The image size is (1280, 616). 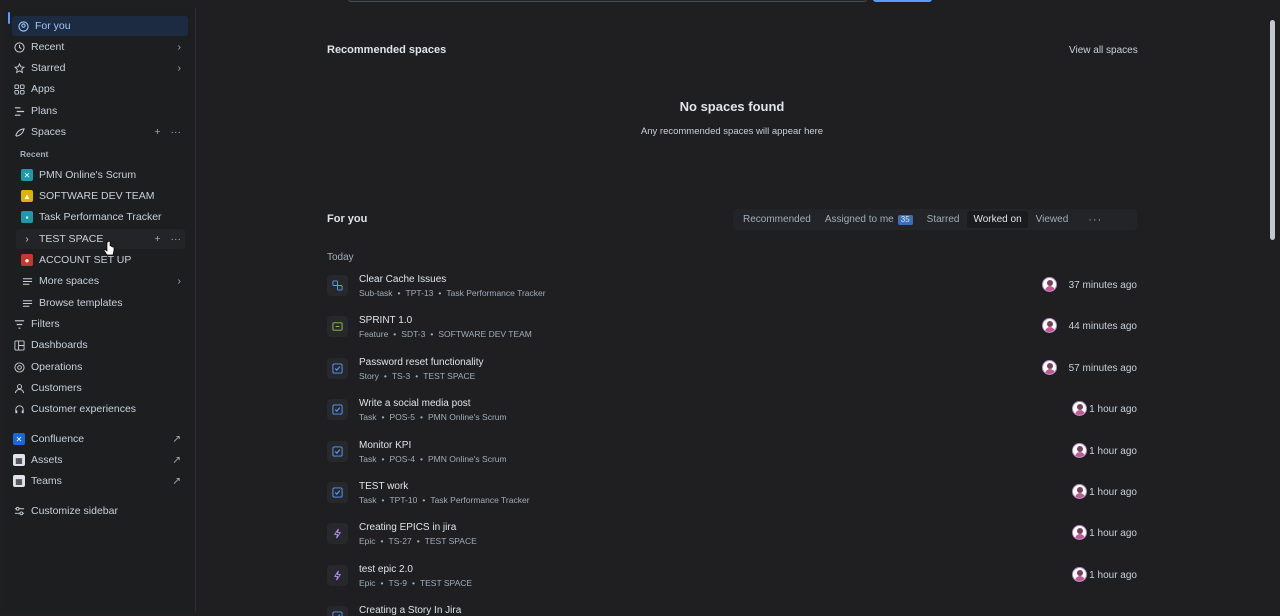 What do you see at coordinates (387, 50) in the screenshot?
I see `recommended-spaces-title: Recommended spaces` at bounding box center [387, 50].